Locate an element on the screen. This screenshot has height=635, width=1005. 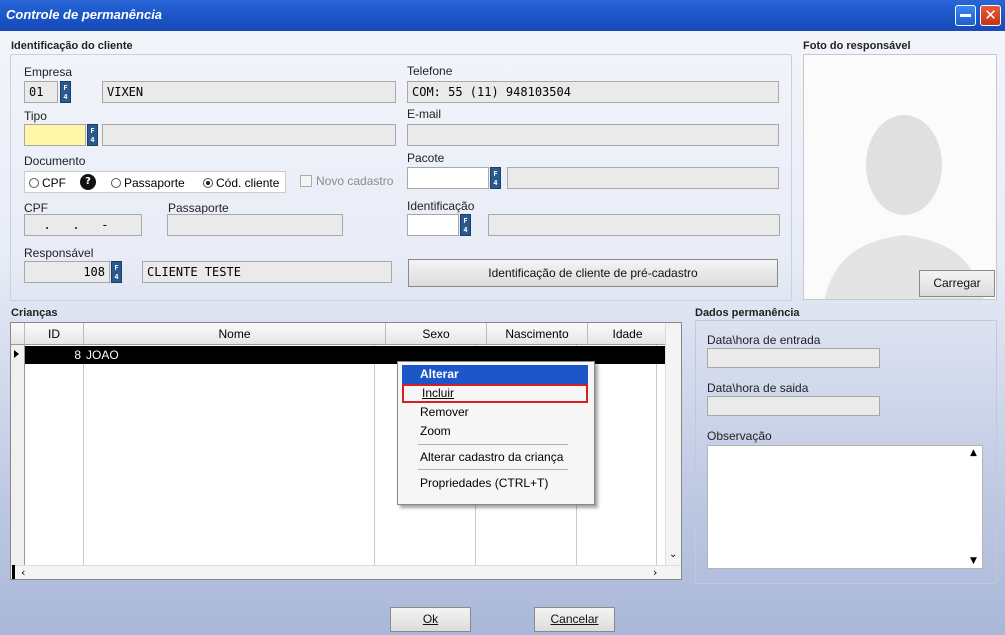
entrada-field is located at coordinates (793, 358).